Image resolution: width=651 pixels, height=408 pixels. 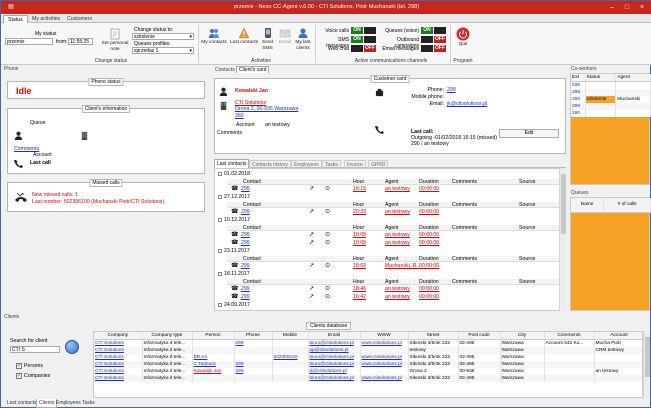 I want to click on email-value: jk@ctisolutions.pl, so click(x=467, y=104).